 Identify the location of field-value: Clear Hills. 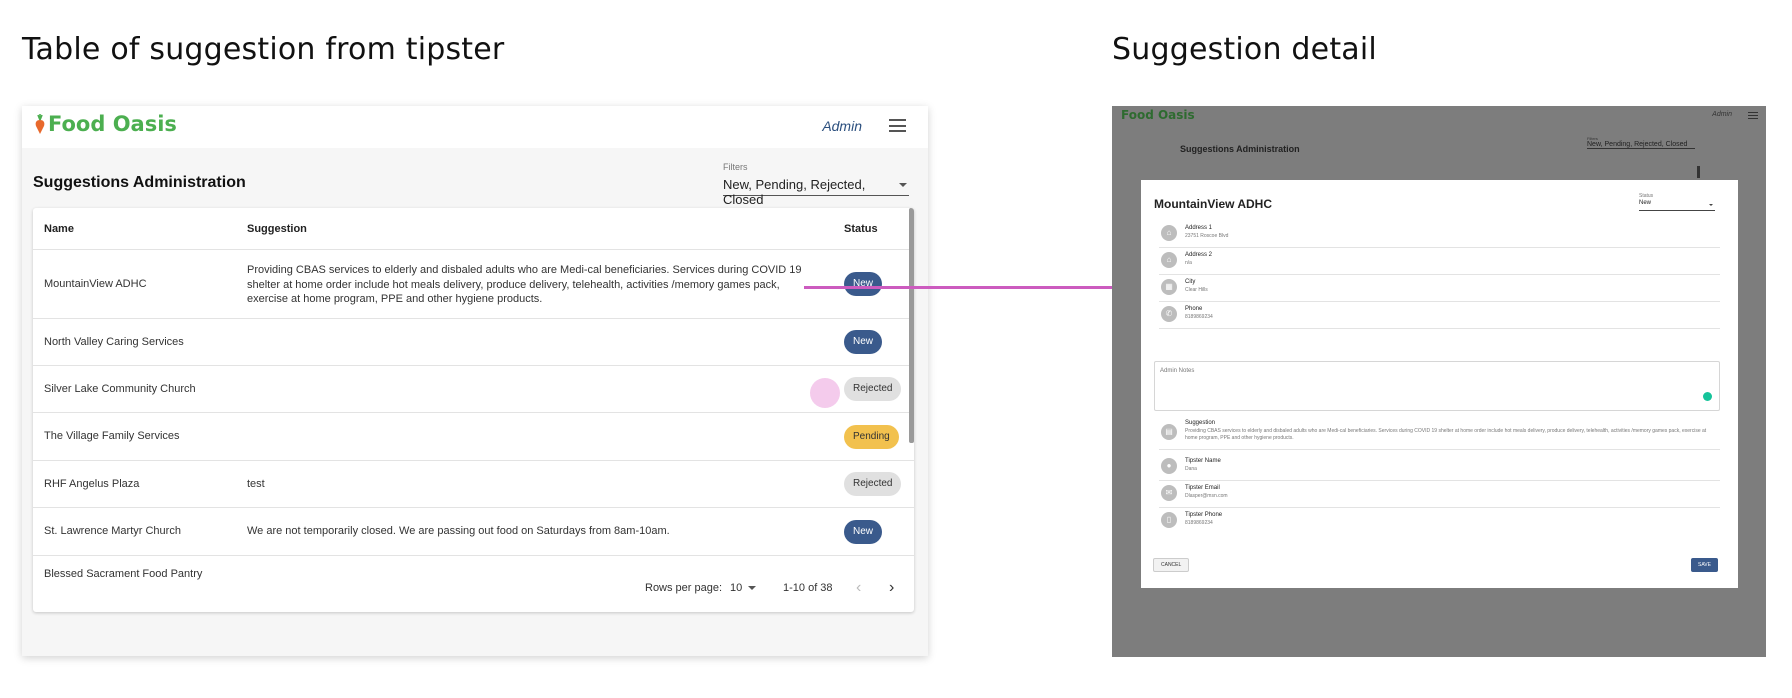
(1196, 290).